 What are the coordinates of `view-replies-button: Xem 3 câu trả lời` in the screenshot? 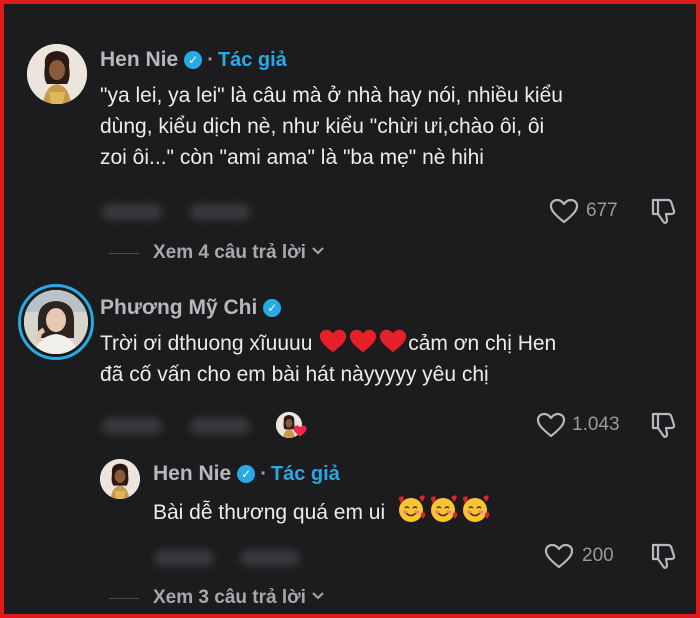 It's located at (239, 598).